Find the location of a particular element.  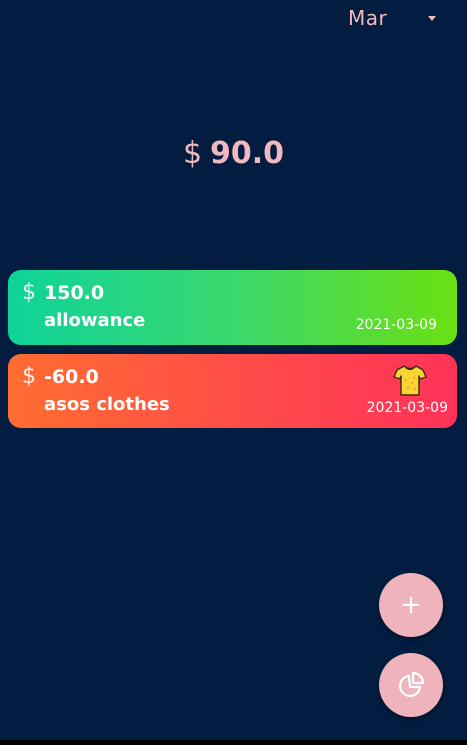

add-transaction-button: + is located at coordinates (411, 605).